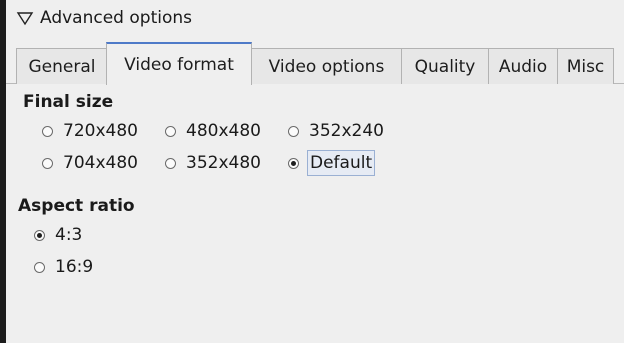 The image size is (624, 343). I want to click on tab-audio: Audio, so click(523, 66).